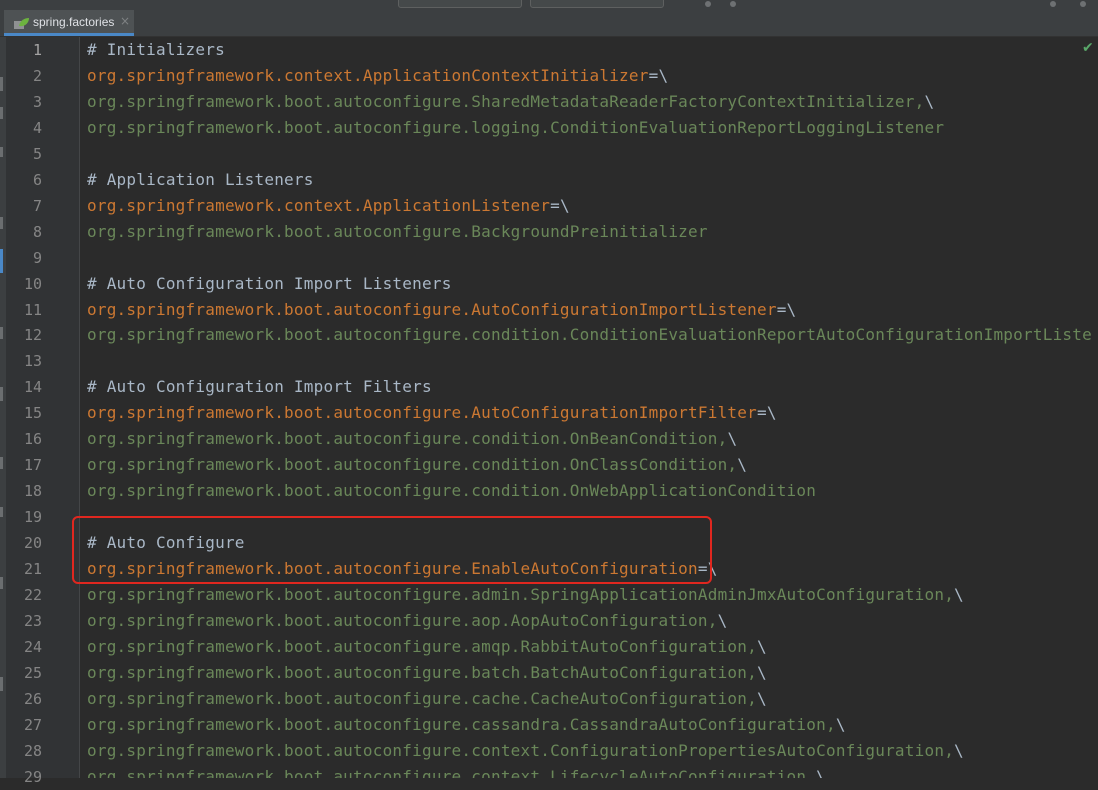 The height and width of the screenshot is (790, 1098). What do you see at coordinates (549, 23) in the screenshot?
I see `editor-tab-bar: spring.factories ×` at bounding box center [549, 23].